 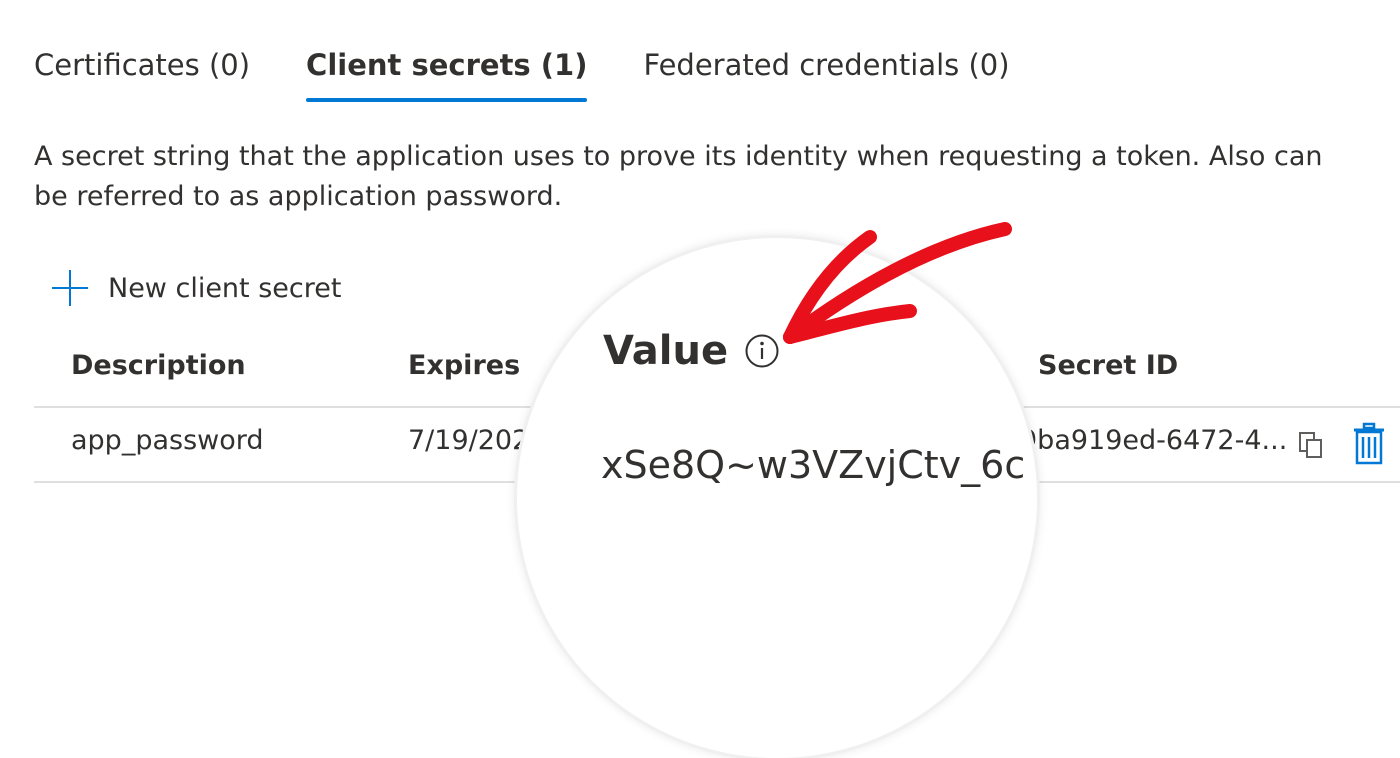 I want to click on tab-client-secrets: Client secrets (1), so click(x=447, y=75).